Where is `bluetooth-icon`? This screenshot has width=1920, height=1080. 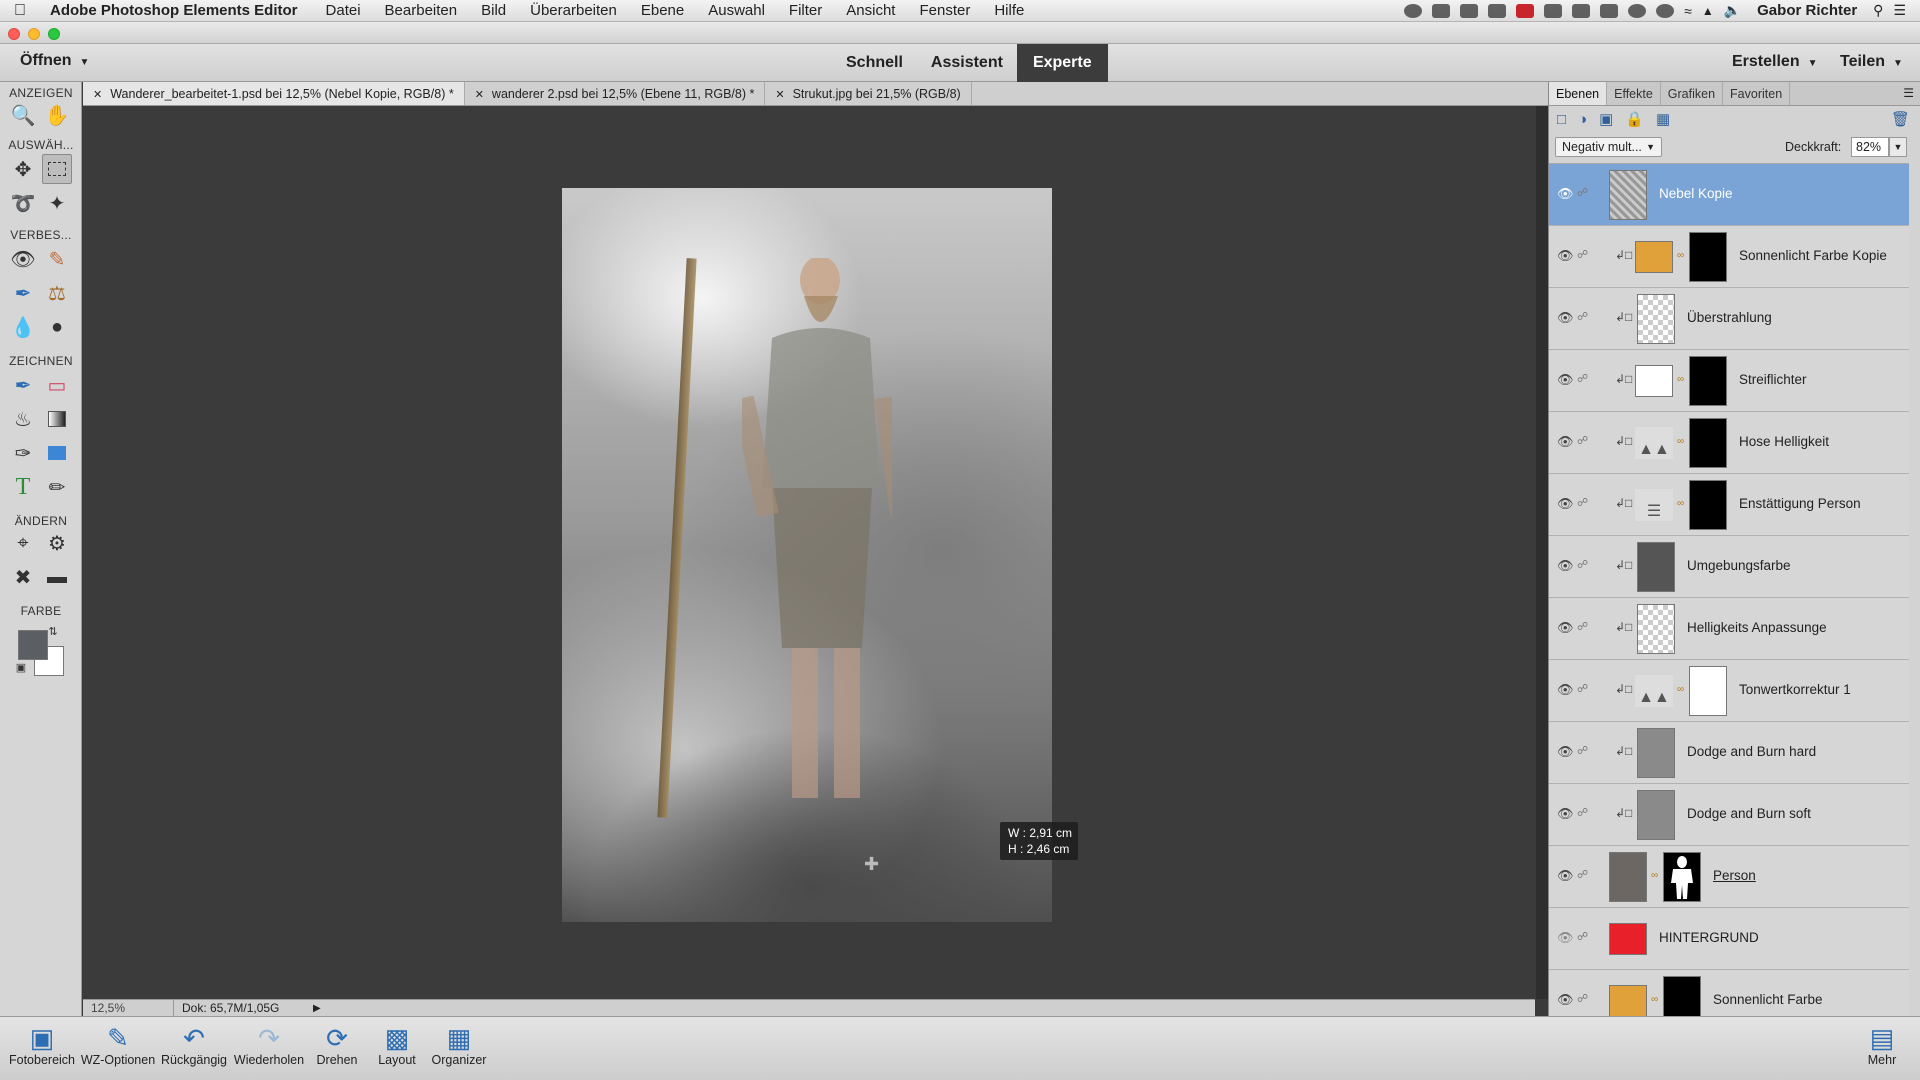 bluetooth-icon is located at coordinates (1665, 10).